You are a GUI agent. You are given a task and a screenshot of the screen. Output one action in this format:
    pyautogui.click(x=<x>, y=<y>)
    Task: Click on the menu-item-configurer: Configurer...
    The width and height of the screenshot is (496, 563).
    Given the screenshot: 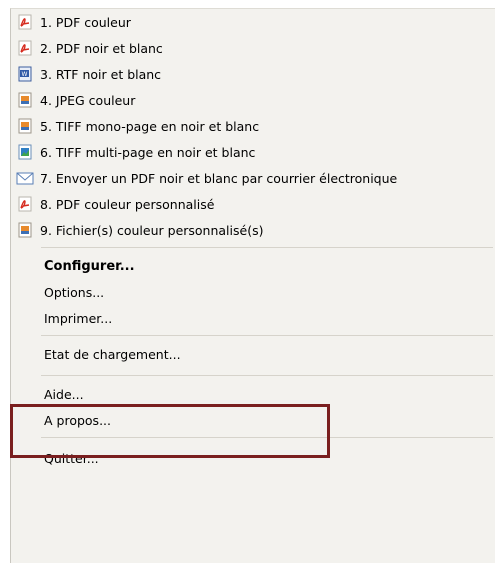 What is the action you would take?
    pyautogui.click(x=253, y=266)
    